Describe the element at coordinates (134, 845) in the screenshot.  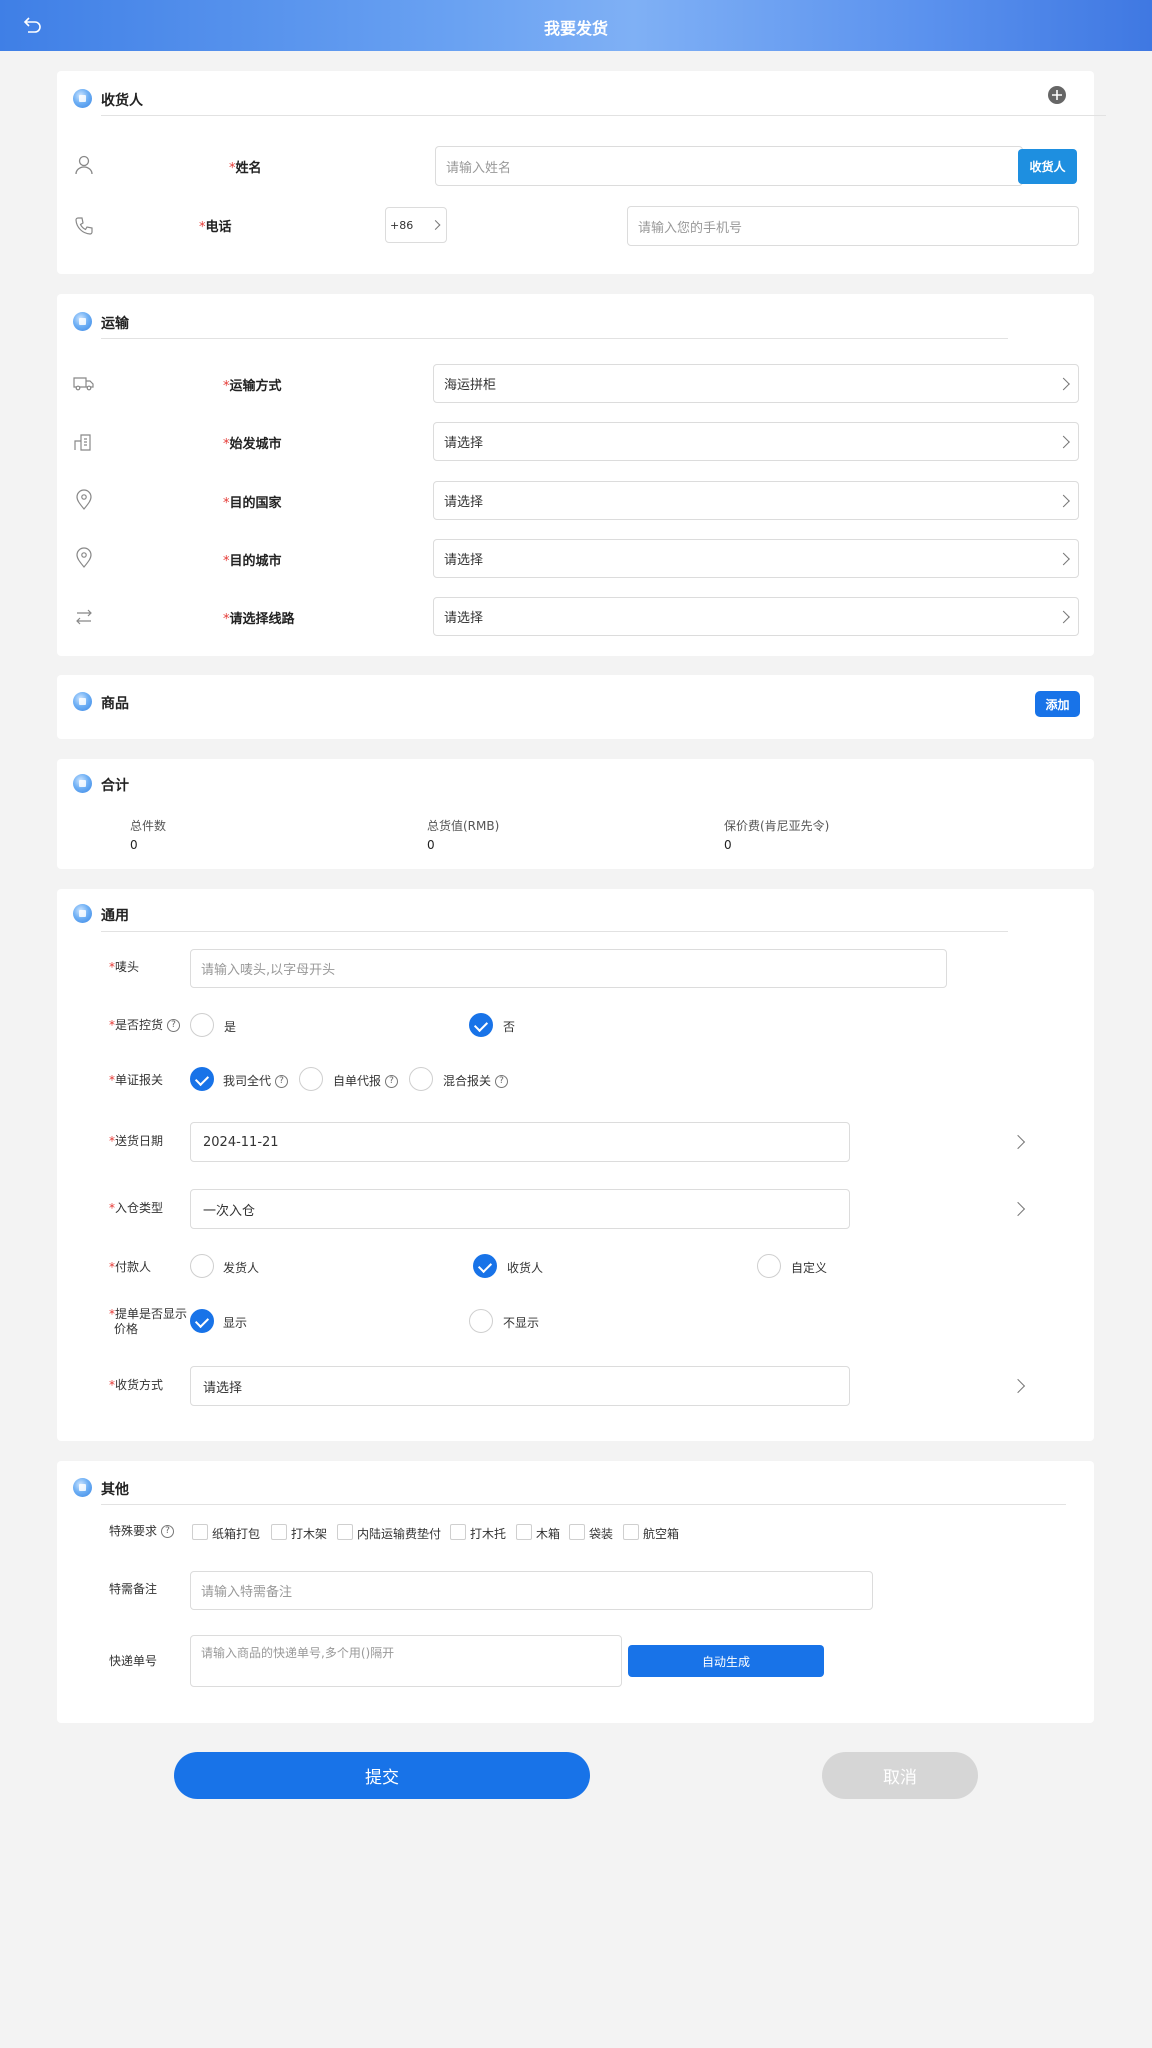
I see `total-count-value: 0` at that location.